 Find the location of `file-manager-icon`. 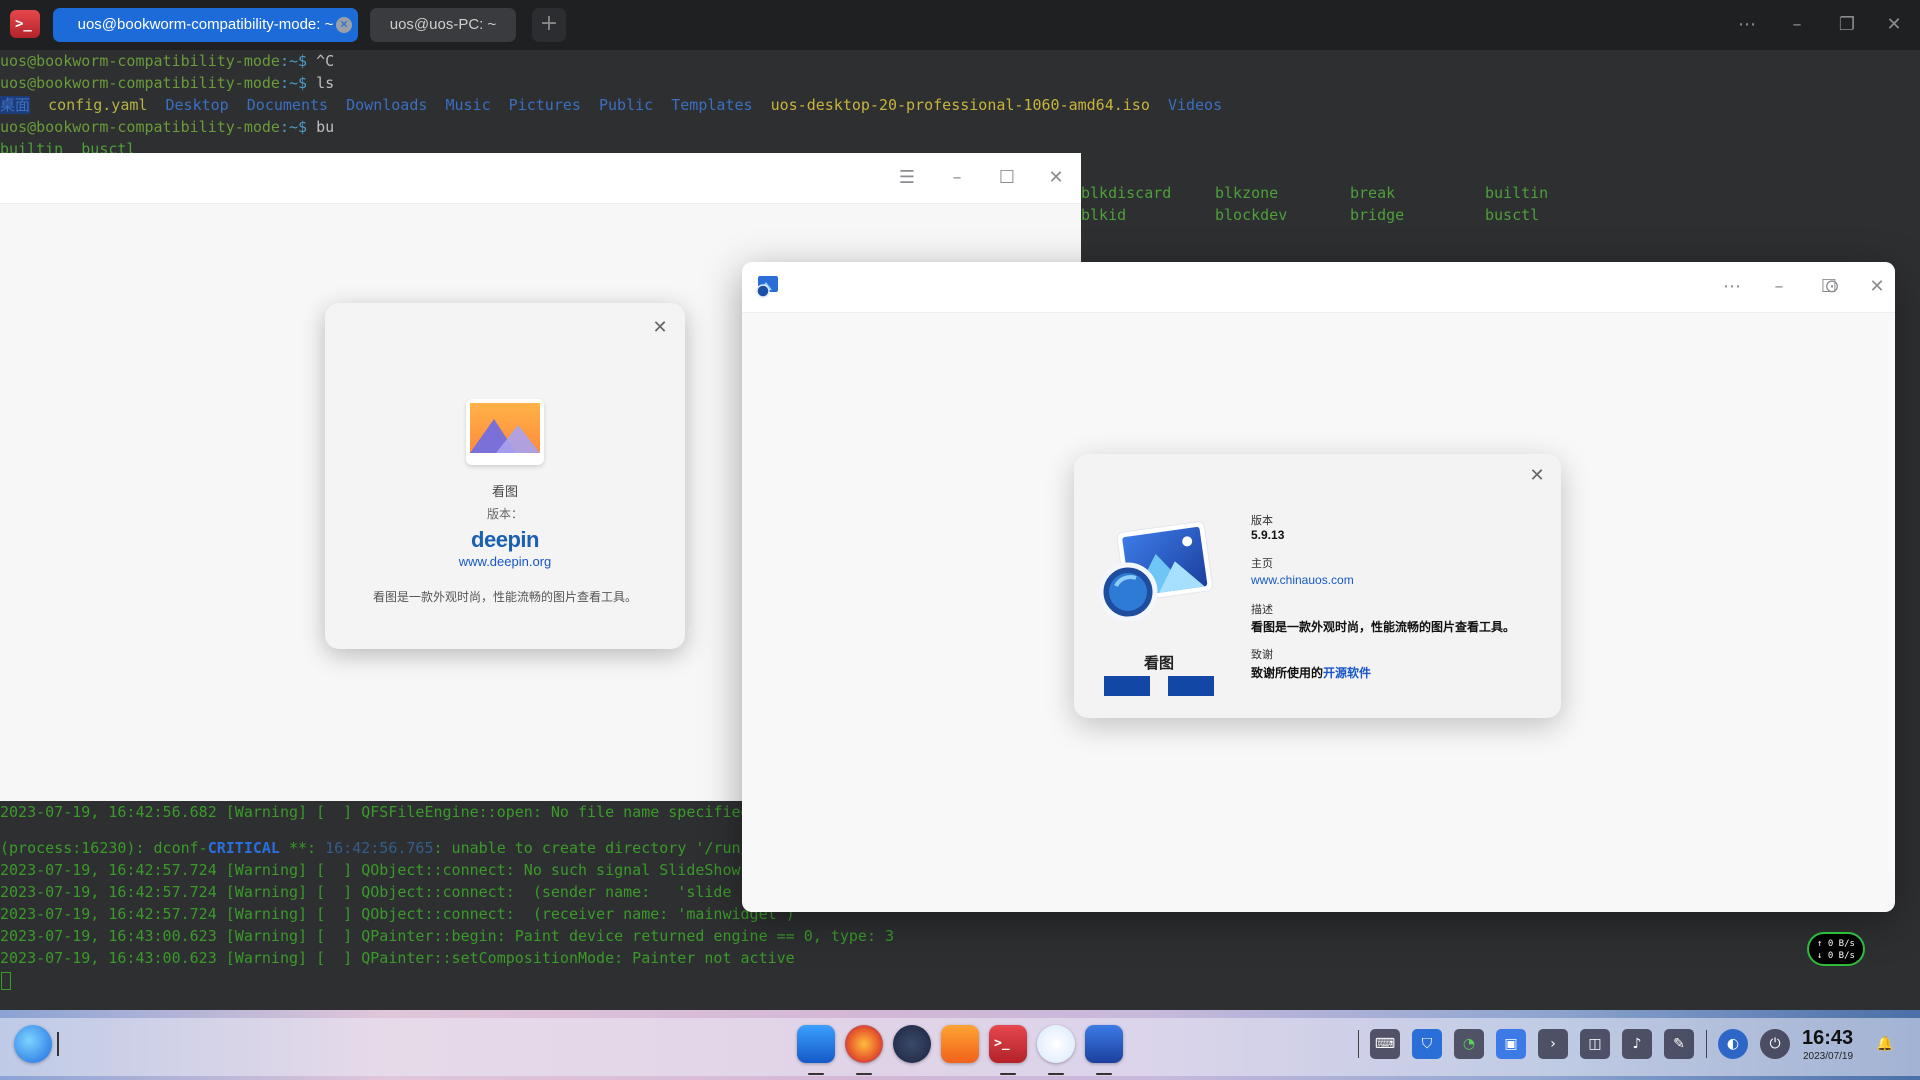

file-manager-icon is located at coordinates (816, 1044).